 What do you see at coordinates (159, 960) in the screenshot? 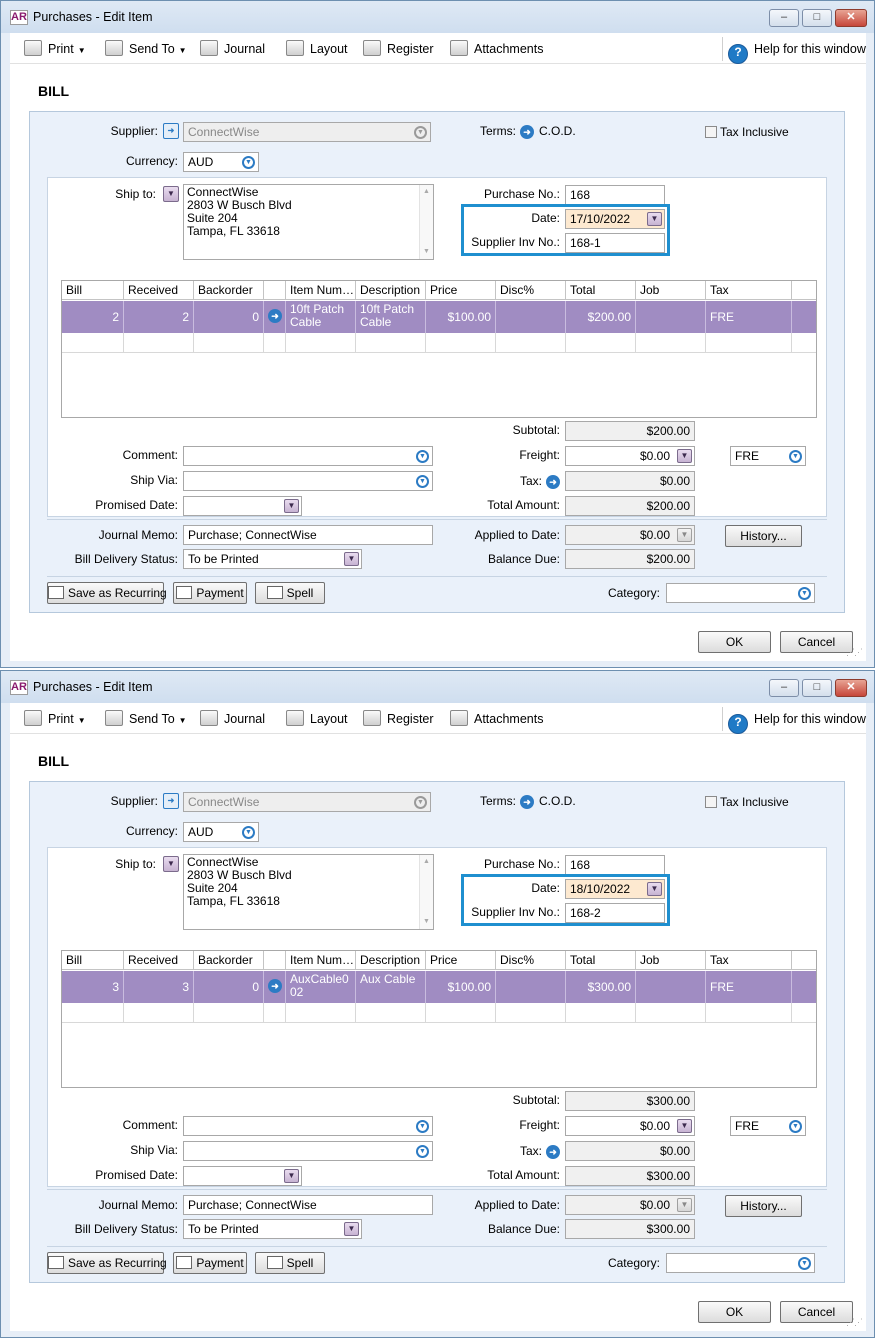
I see `column-header: Received` at bounding box center [159, 960].